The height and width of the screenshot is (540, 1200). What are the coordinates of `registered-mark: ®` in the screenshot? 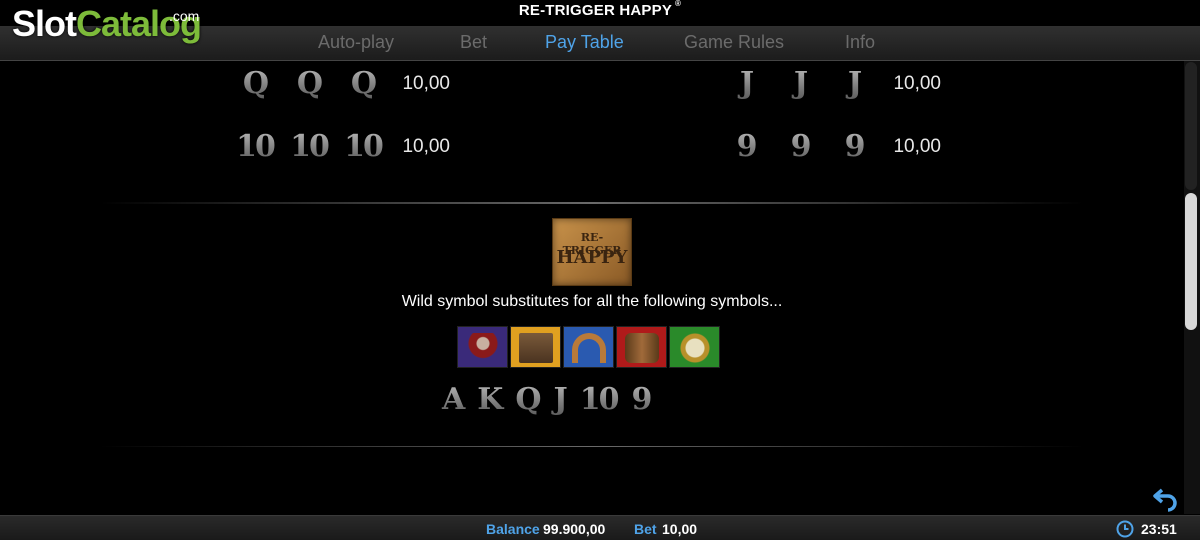 It's located at (678, 4).